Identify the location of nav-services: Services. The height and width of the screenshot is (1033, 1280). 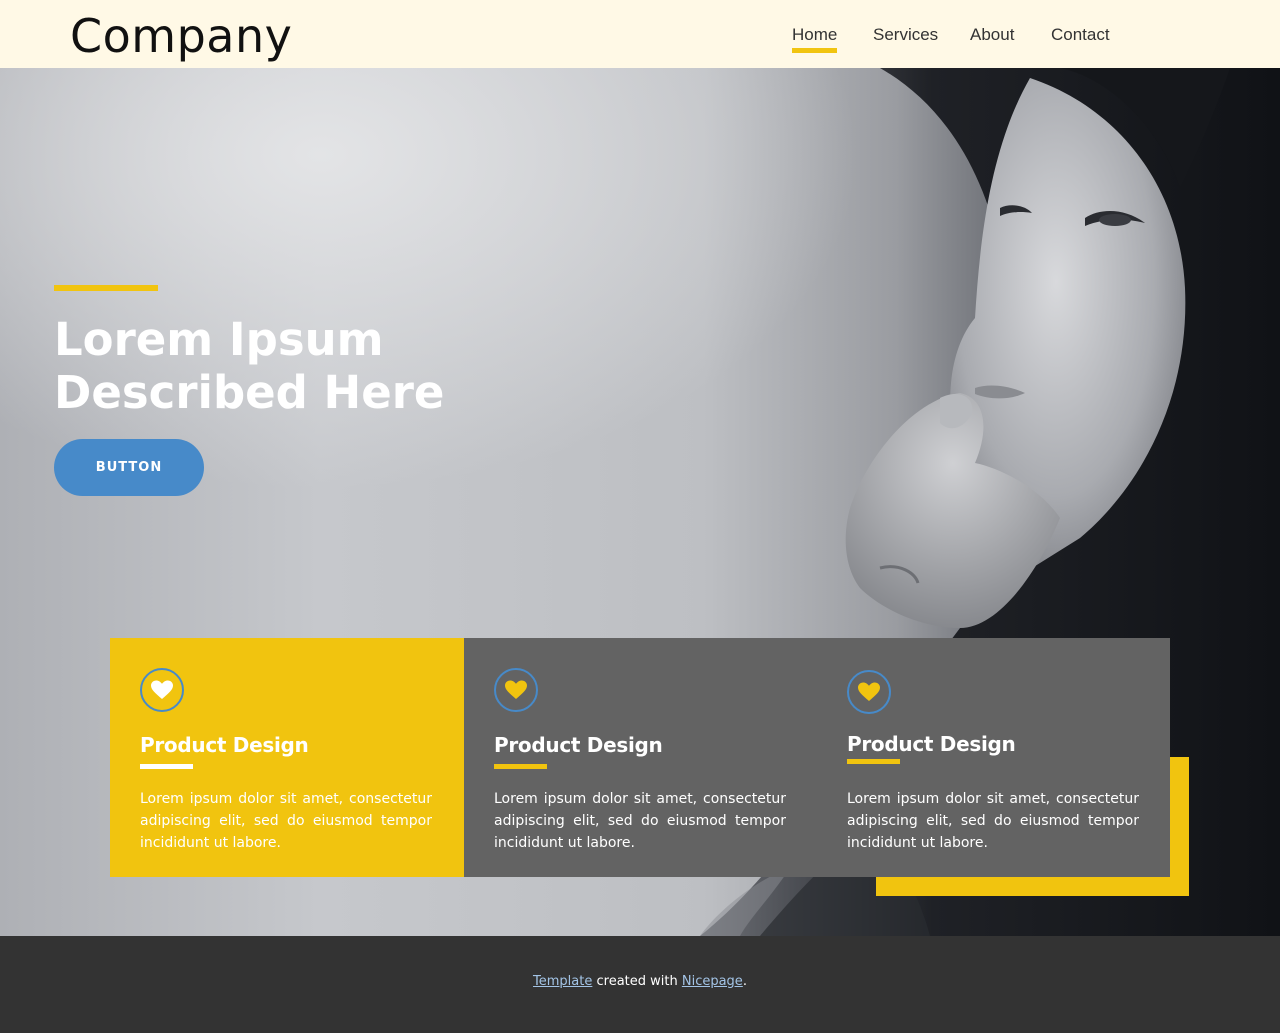
(905, 35).